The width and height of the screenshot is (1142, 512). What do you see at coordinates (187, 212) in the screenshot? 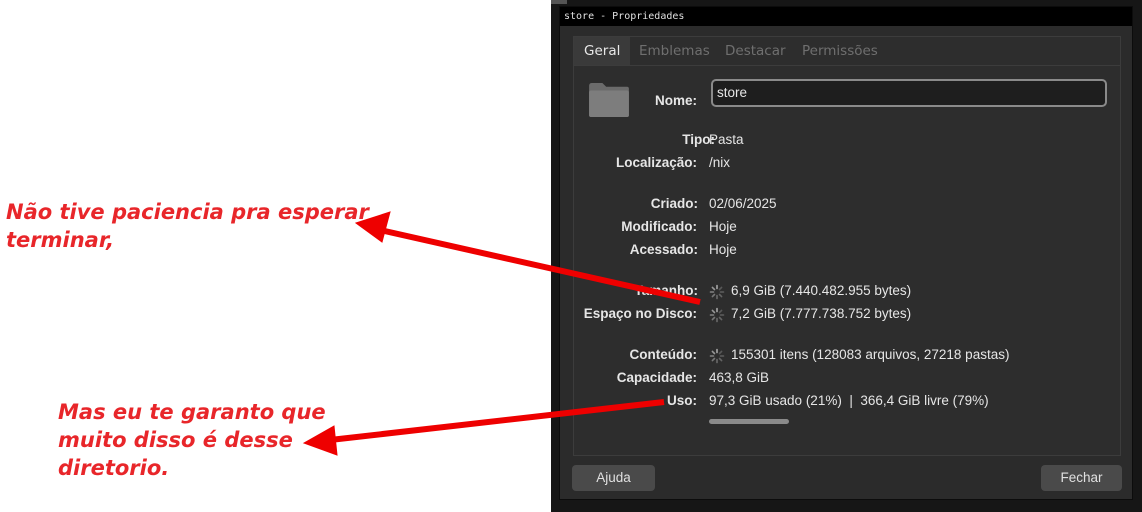
I see `annotation-top-line1: Não tive paciencia pra esperar` at bounding box center [187, 212].